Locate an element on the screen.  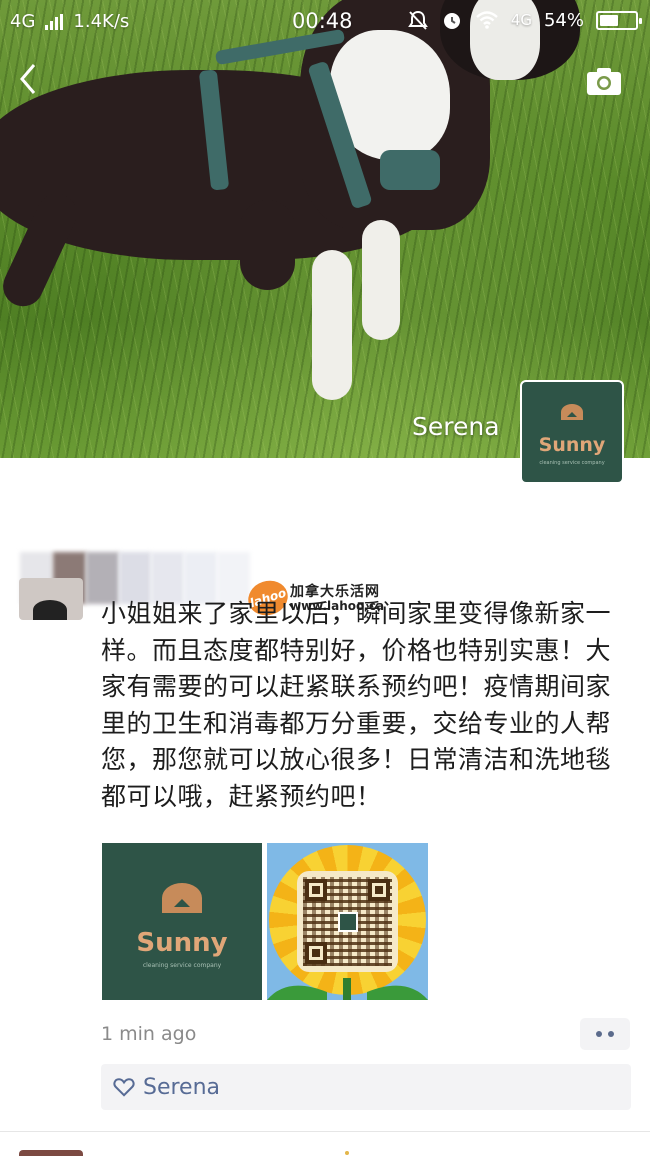
camera-button is located at coordinates (604, 82).